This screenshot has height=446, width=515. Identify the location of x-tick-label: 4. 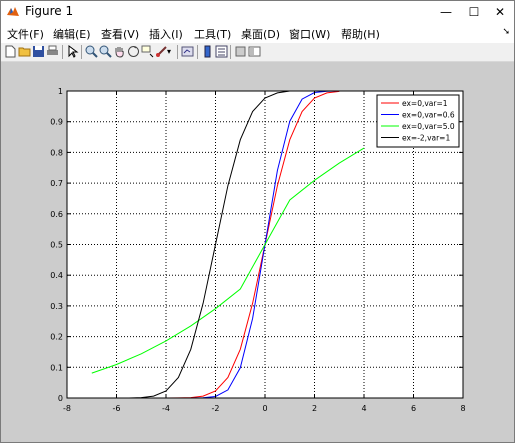
(363, 408).